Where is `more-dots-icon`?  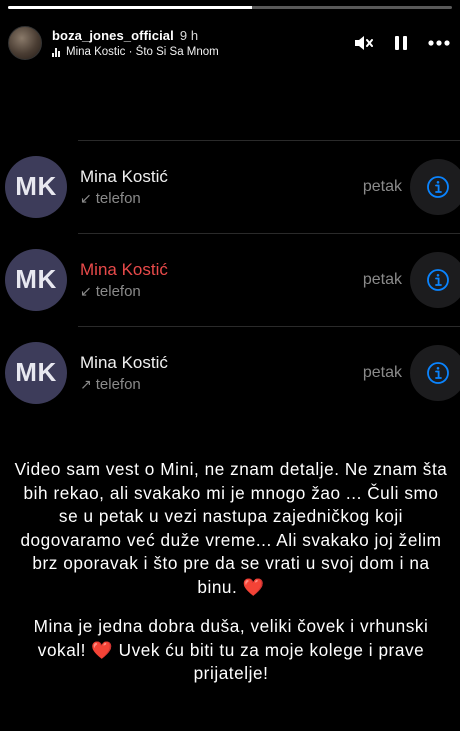 more-dots-icon is located at coordinates (439, 43).